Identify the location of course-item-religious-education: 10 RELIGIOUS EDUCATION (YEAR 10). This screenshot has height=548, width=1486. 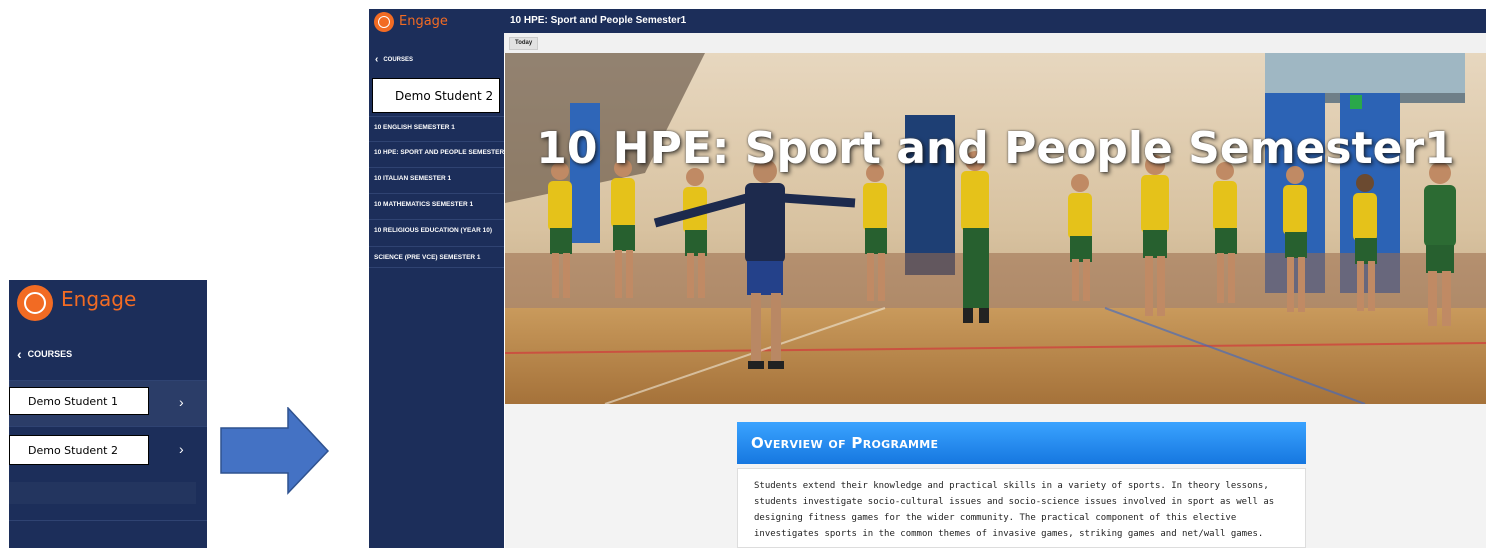
(436, 230).